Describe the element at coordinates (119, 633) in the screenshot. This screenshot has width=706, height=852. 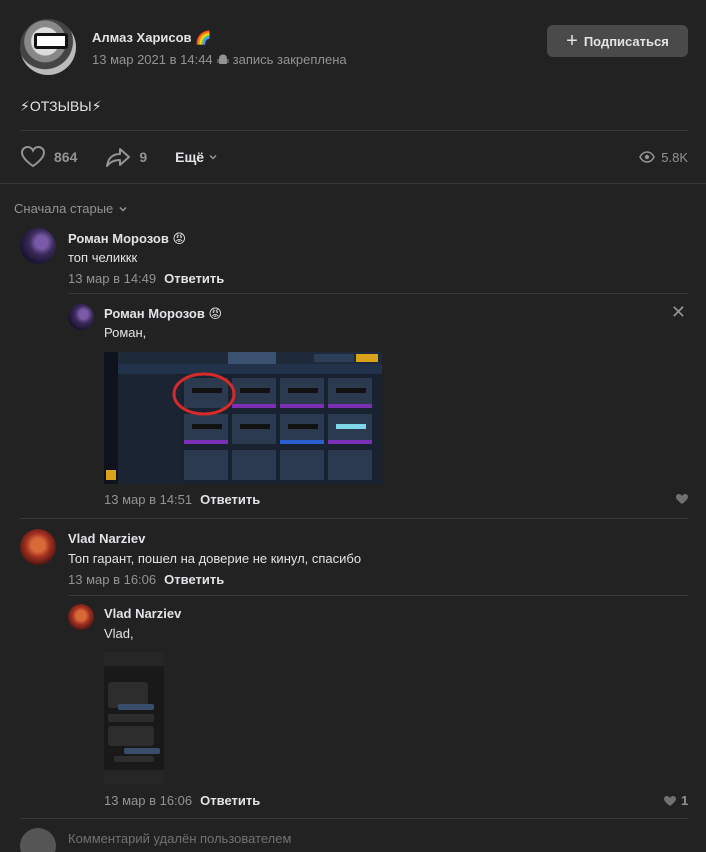
I see `reply-text: Vlad,` at that location.